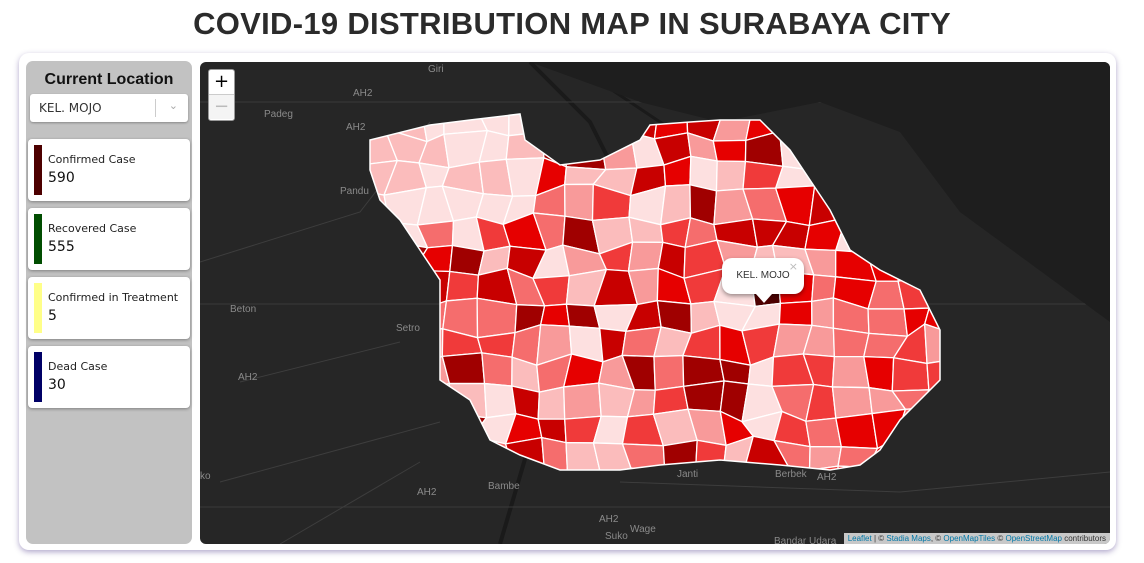 This screenshot has width=1144, height=563. What do you see at coordinates (969, 538) in the screenshot?
I see `openmaptiles-link: OpenMapTiles` at bounding box center [969, 538].